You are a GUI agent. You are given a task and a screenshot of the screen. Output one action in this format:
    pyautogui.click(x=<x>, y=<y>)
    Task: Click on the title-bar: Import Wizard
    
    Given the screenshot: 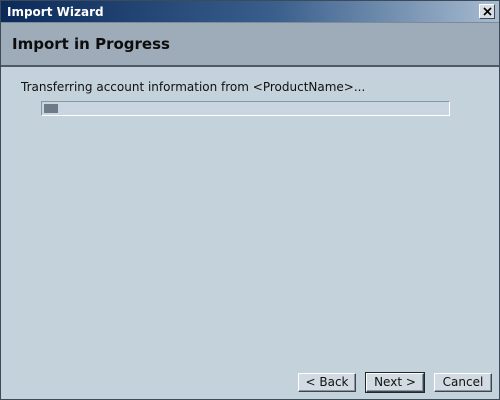 What is the action you would take?
    pyautogui.click(x=250, y=12)
    